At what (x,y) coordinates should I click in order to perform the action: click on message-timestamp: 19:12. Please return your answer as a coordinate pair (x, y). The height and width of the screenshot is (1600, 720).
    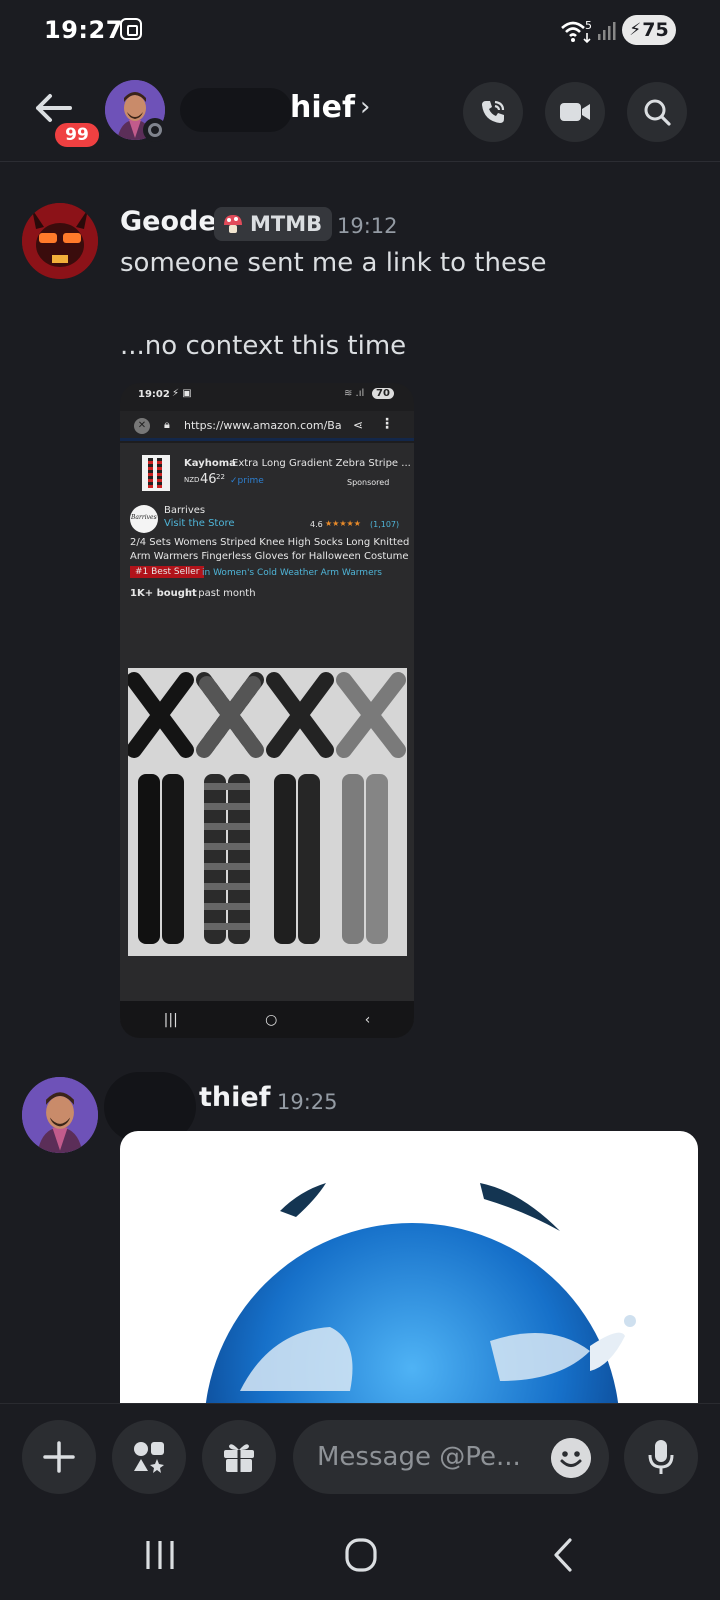
    Looking at the image, I should click on (367, 226).